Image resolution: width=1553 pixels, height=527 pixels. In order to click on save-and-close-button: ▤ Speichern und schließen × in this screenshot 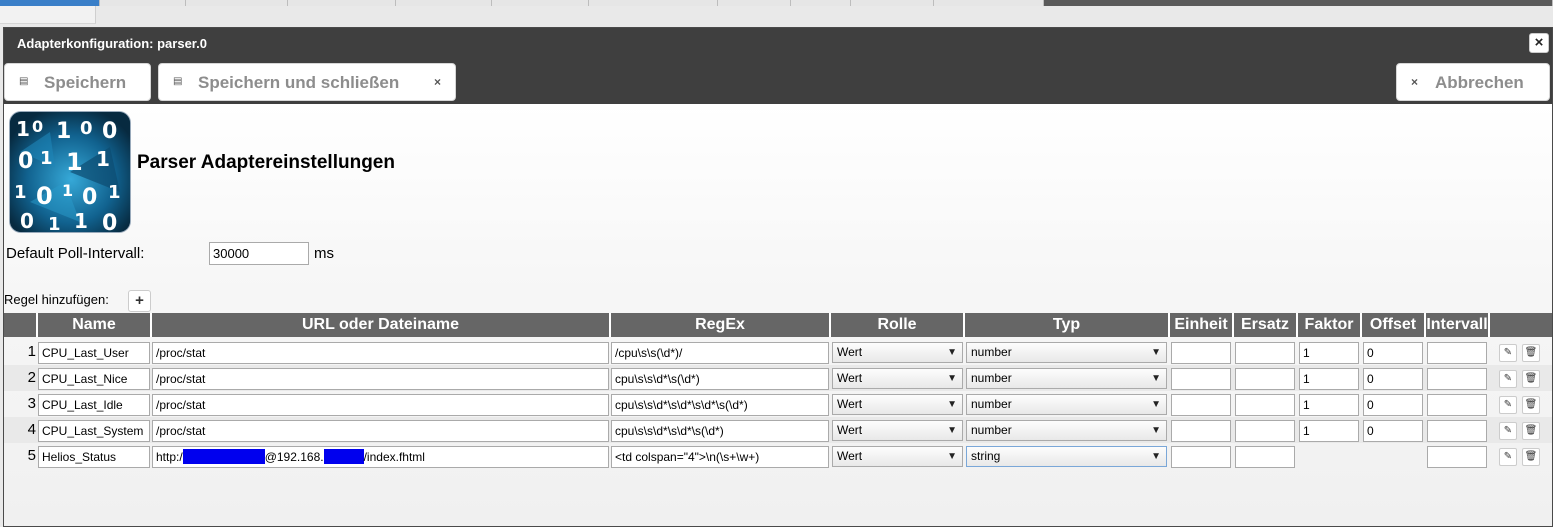, I will do `click(307, 82)`.